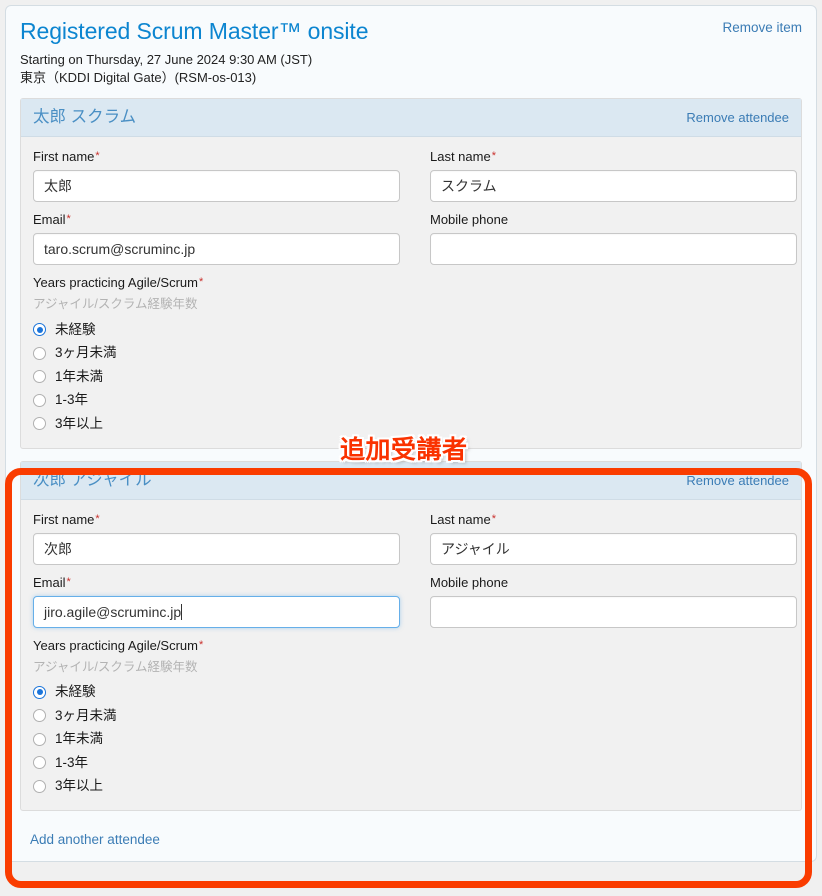 The height and width of the screenshot is (896, 822). Describe the element at coordinates (216, 249) in the screenshot. I see `email-input: taro.scrum@scruminc.jp` at that location.